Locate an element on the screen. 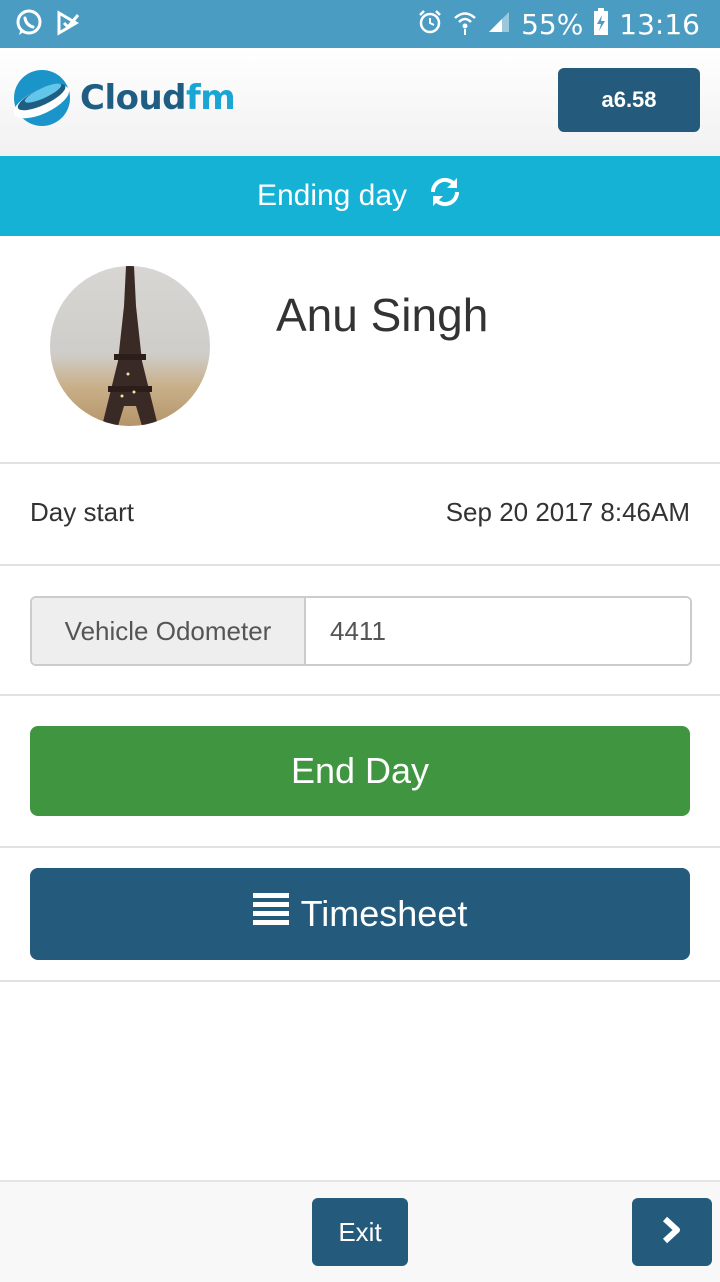 This screenshot has width=720, height=1282. battery-charging-icon is located at coordinates (601, 24).